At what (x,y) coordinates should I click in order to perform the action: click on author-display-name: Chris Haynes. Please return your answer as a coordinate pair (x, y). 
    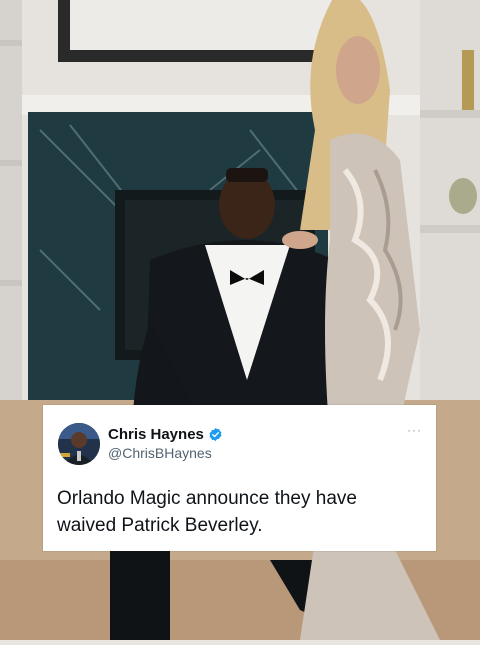
    Looking at the image, I should click on (156, 434).